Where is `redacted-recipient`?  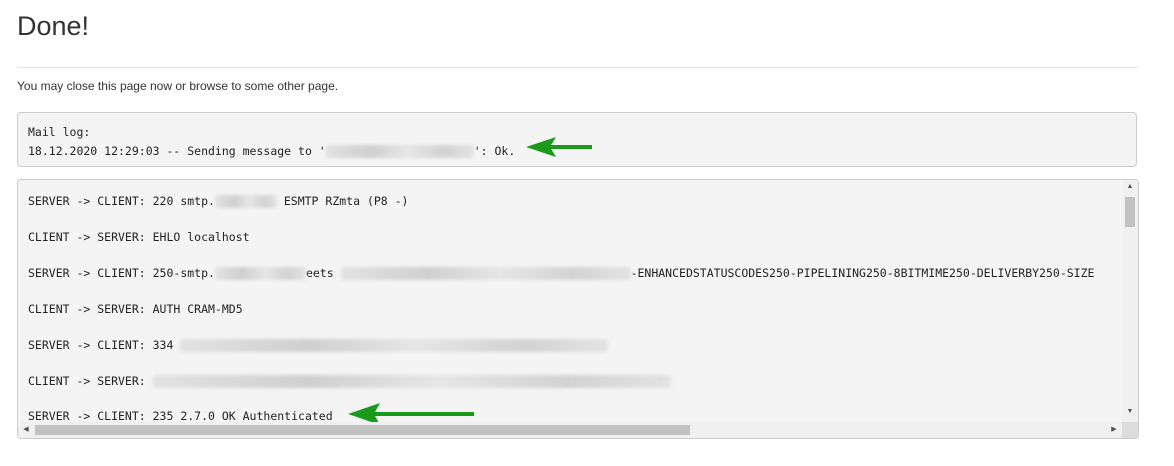
redacted-recipient is located at coordinates (399, 151).